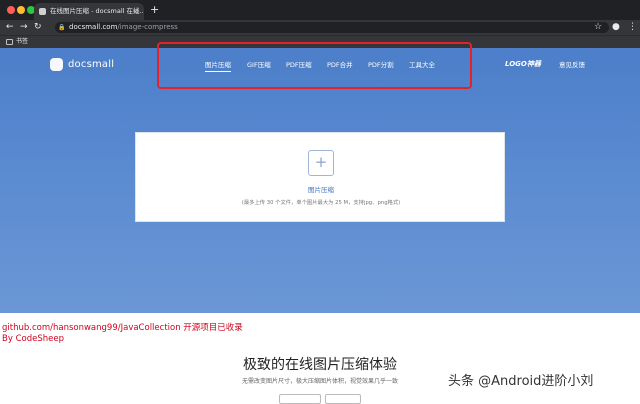  What do you see at coordinates (38, 27) in the screenshot?
I see `reload-icon: ↻` at bounding box center [38, 27].